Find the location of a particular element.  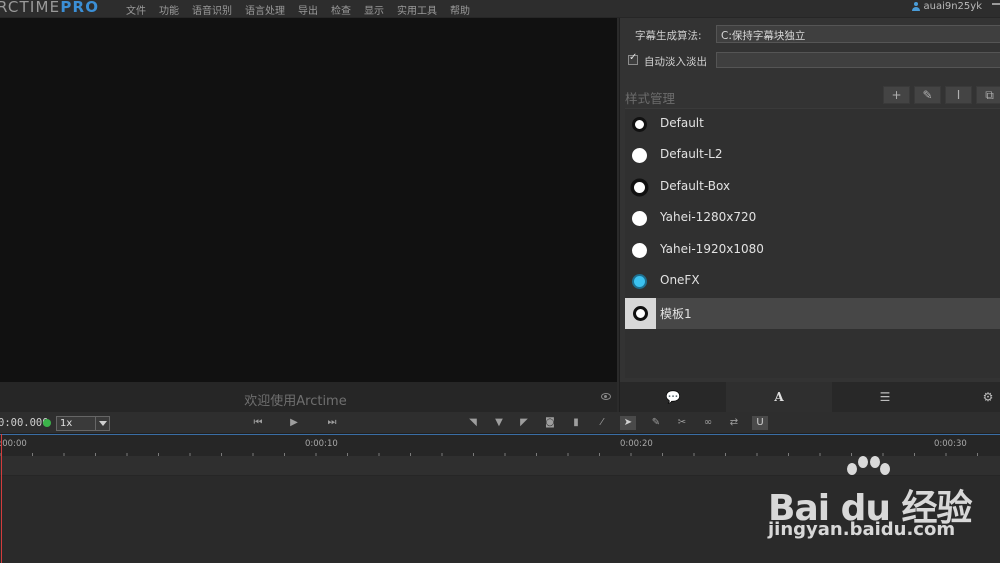

style-item: Yahei-1920x1080 is located at coordinates (812, 250).